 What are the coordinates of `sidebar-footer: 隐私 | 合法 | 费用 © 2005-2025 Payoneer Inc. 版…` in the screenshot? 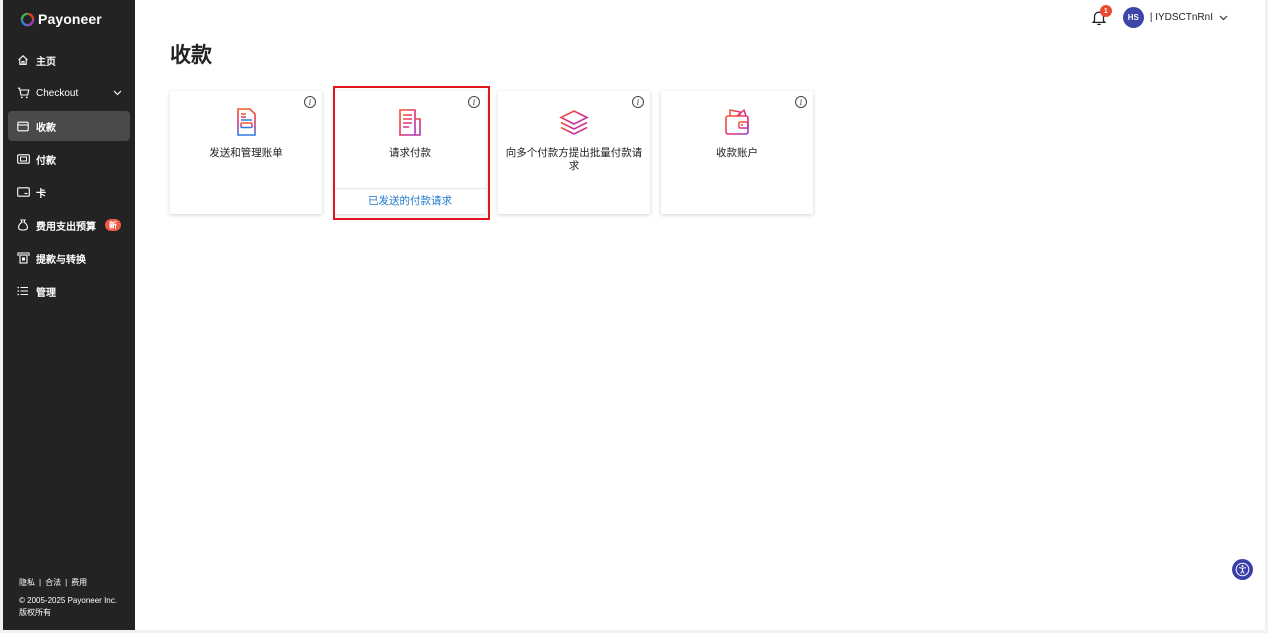 It's located at (68, 598).